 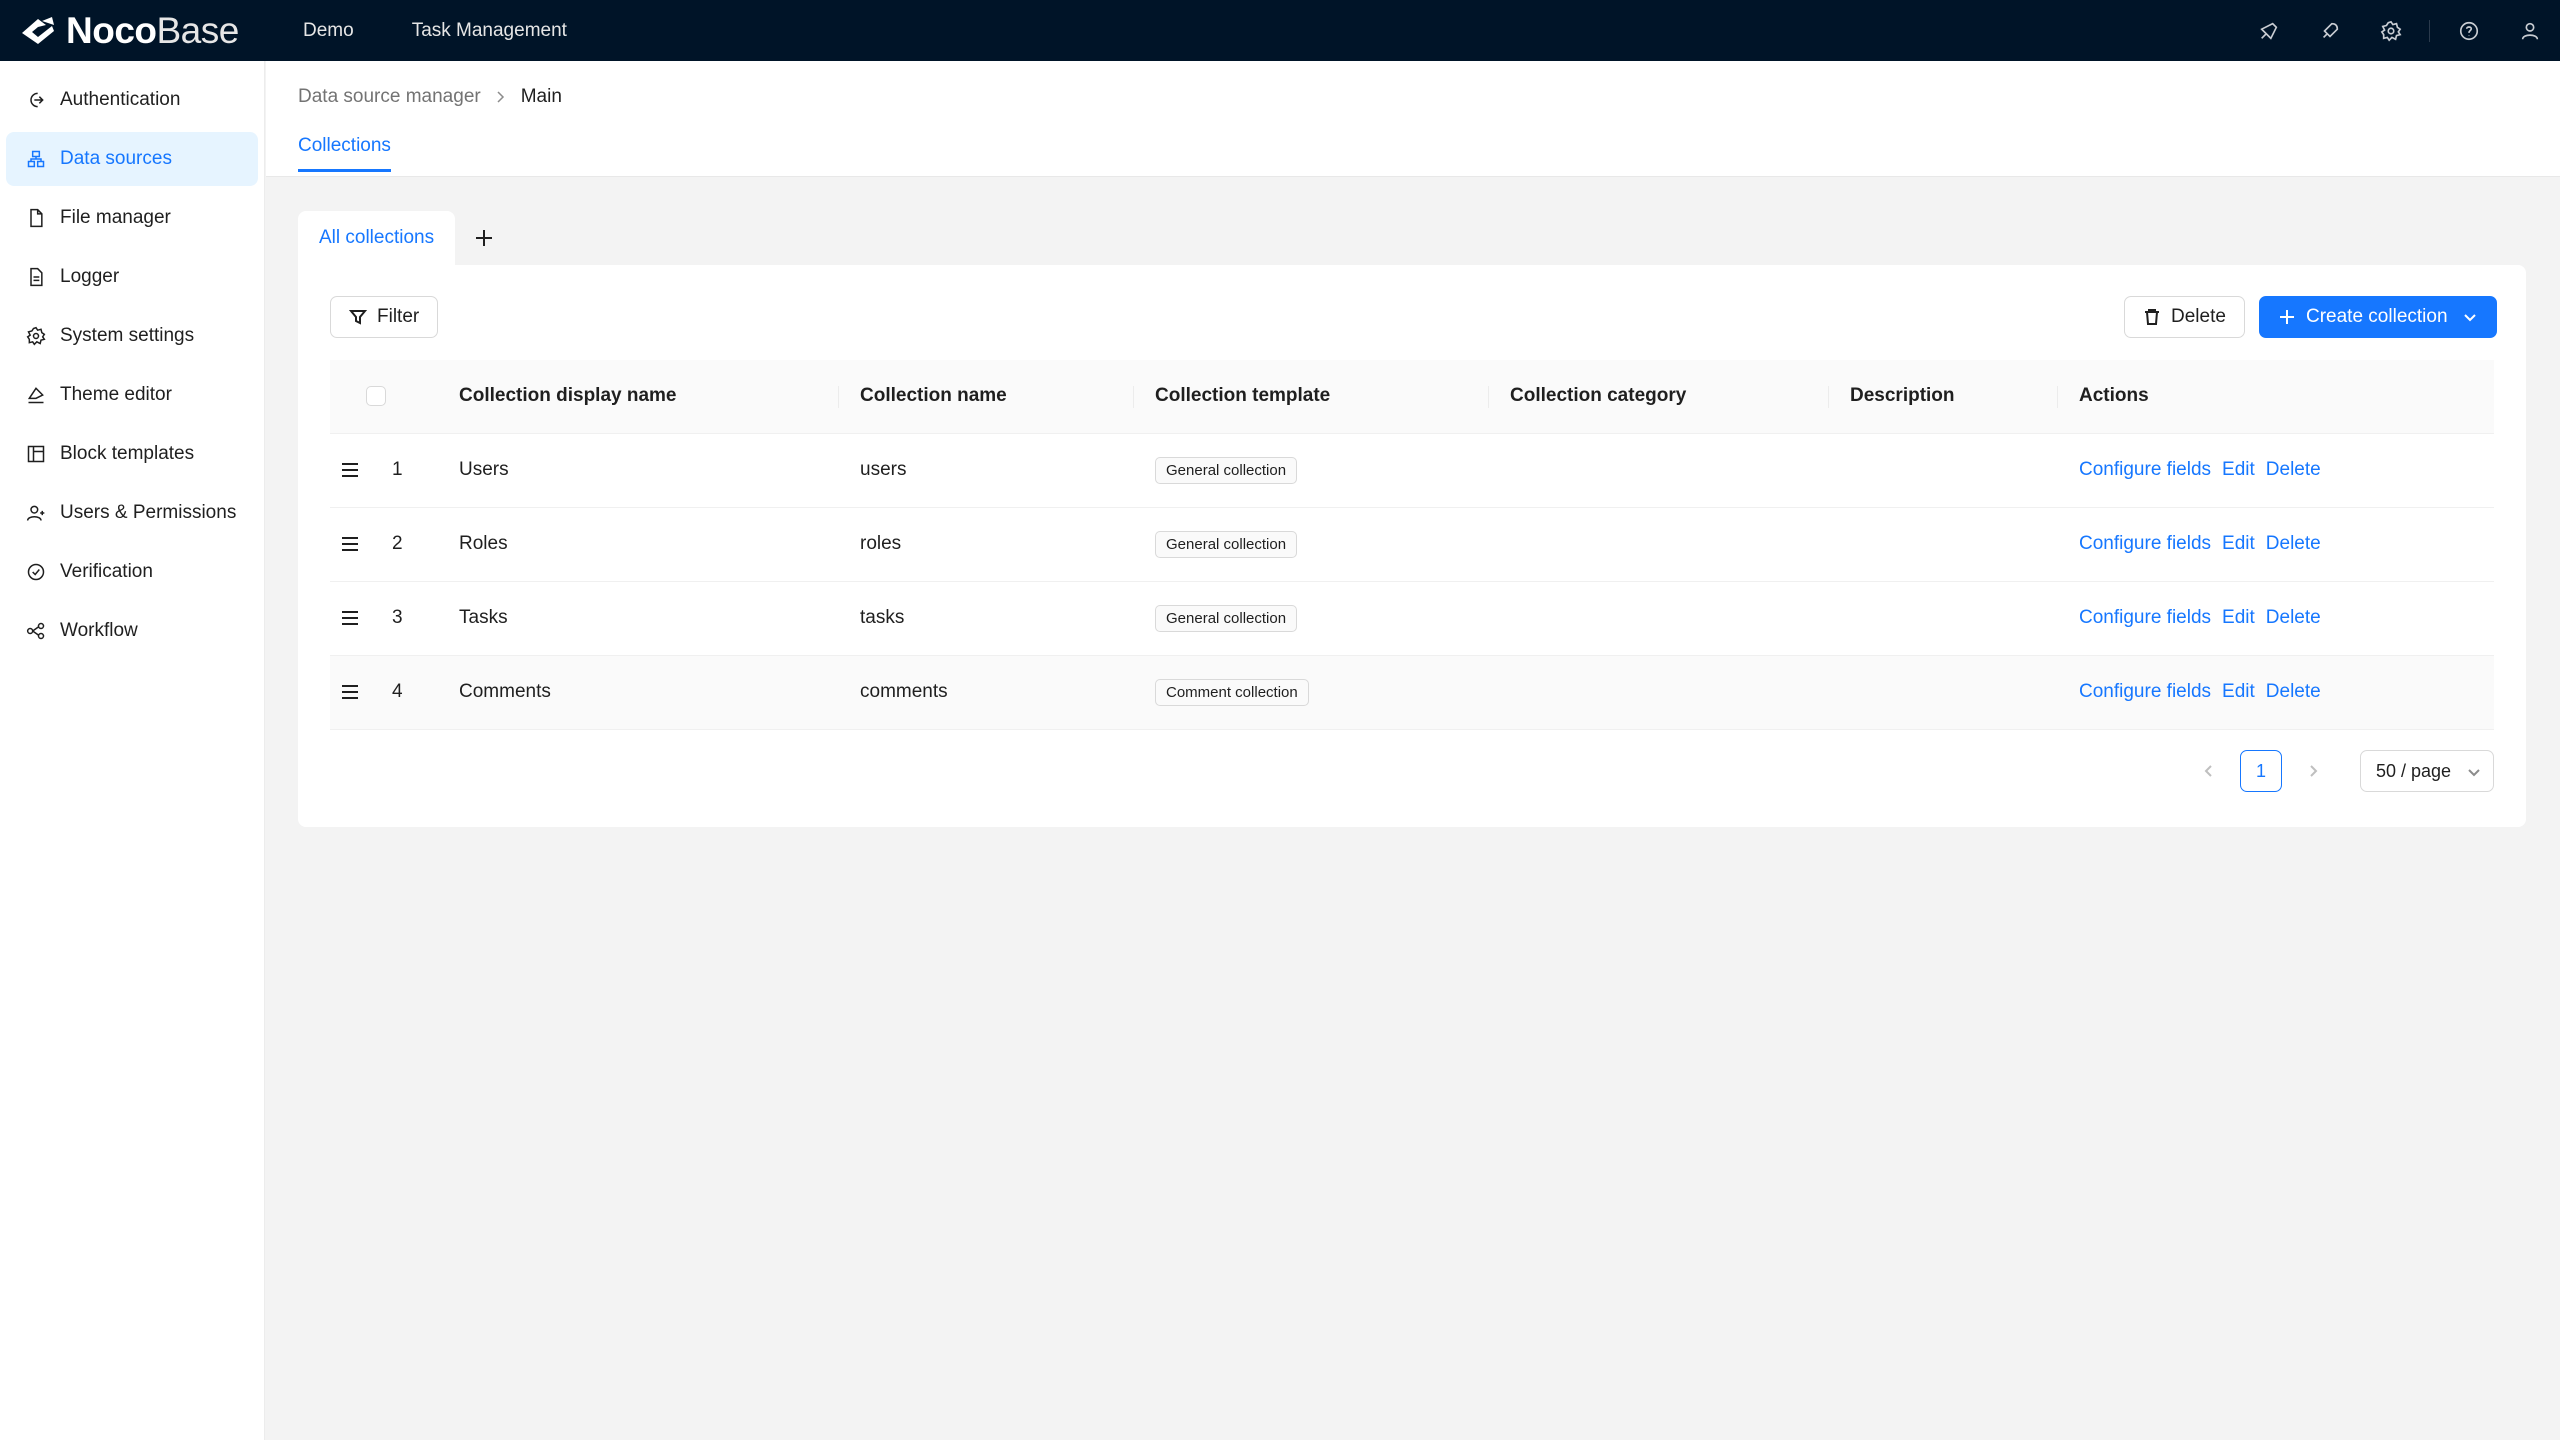 I want to click on tab-collections: Collections, so click(x=344, y=153).